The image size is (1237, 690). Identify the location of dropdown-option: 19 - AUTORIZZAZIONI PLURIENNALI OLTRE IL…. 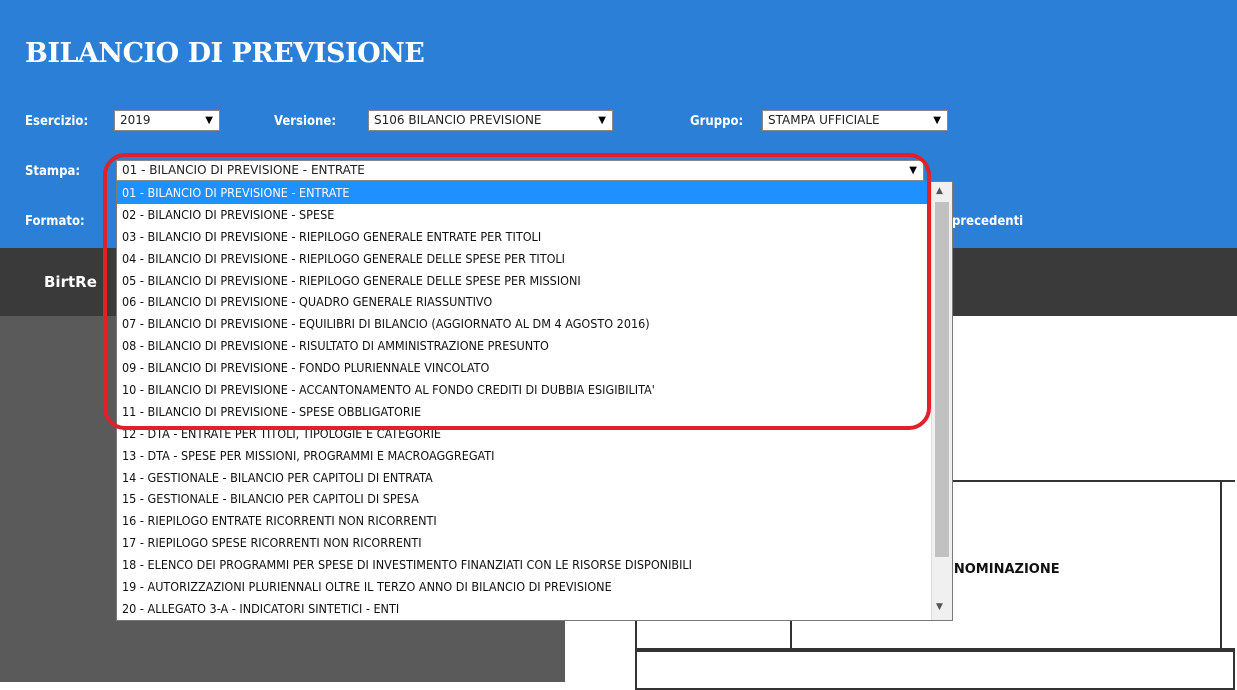
(524, 587).